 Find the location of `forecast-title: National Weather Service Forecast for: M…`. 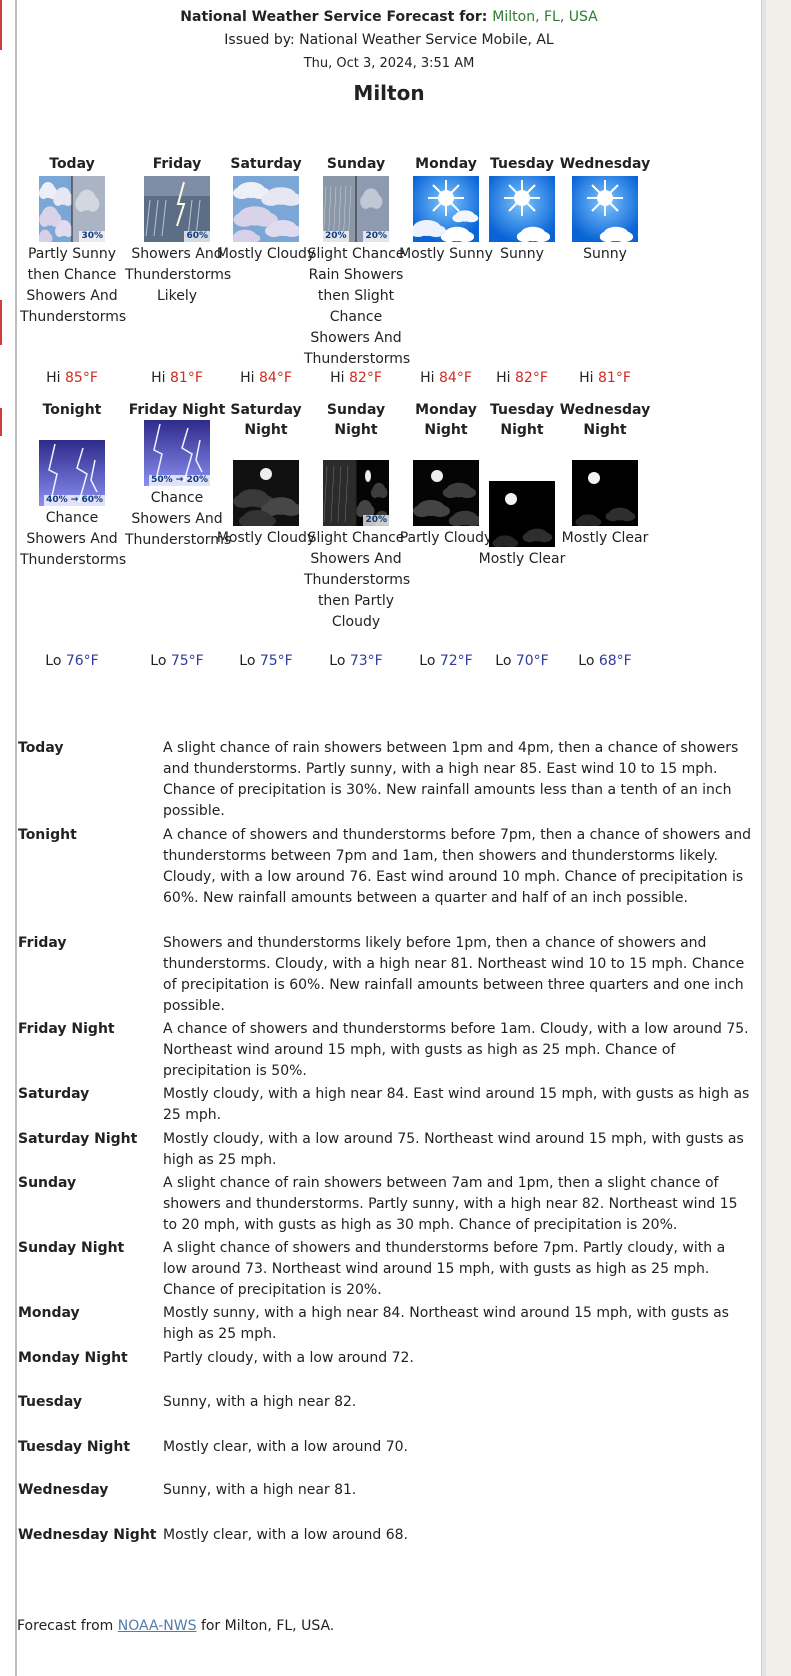

forecast-title: National Weather Service Forecast for: M… is located at coordinates (389, 17).